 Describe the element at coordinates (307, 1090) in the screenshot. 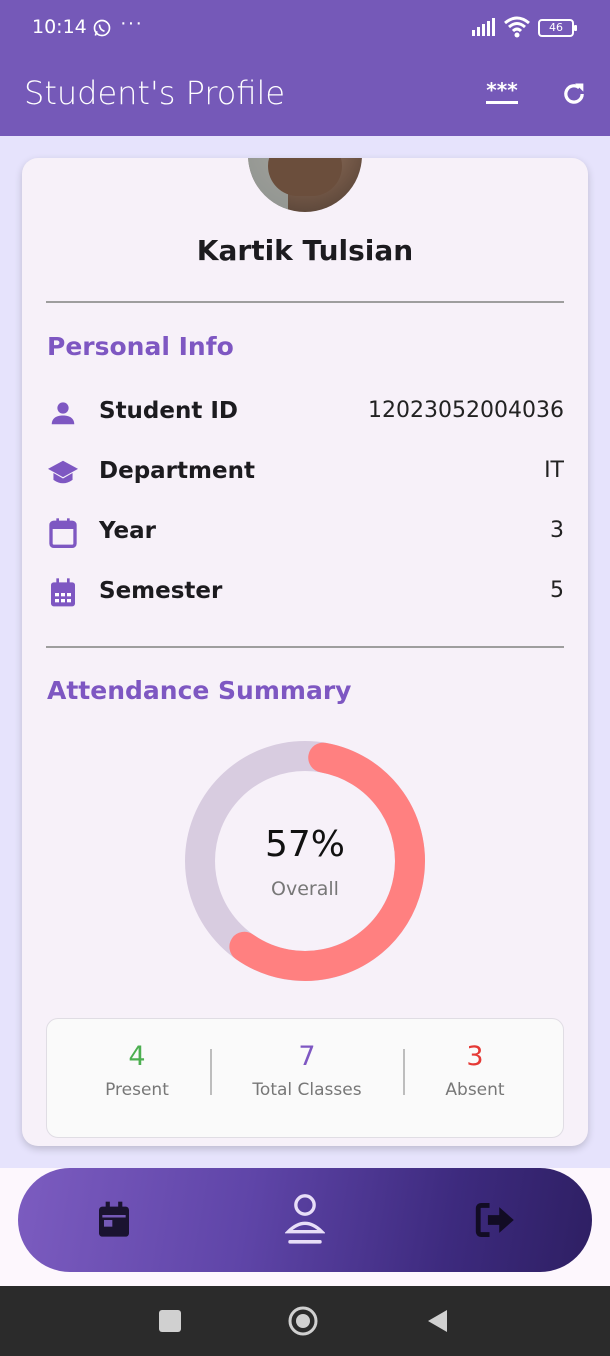

I see `stat-total-label: Total Classes` at that location.